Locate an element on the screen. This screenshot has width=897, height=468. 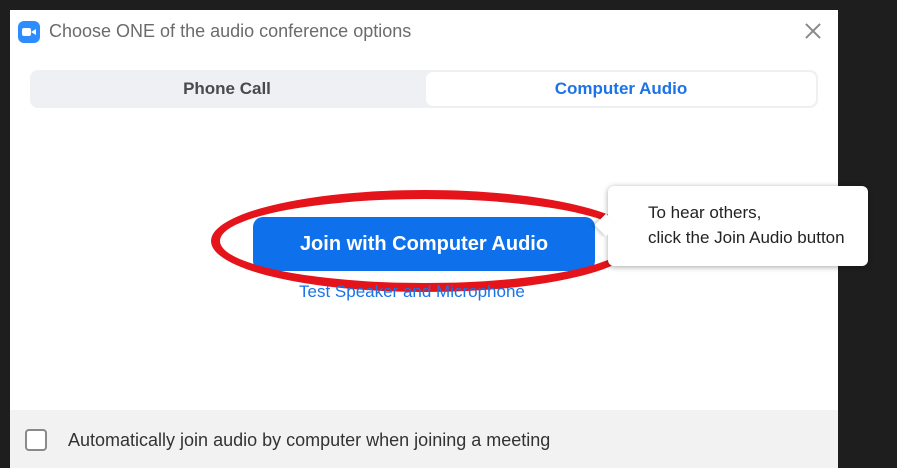
tab-phone-call: Phone Call is located at coordinates (227, 89).